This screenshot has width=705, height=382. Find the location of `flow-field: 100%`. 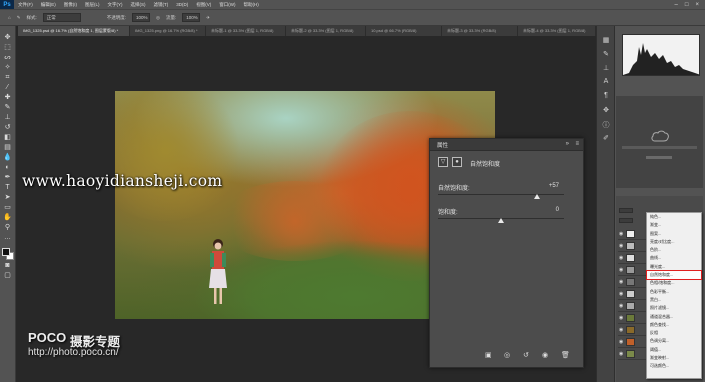

flow-field: 100% is located at coordinates (191, 17).